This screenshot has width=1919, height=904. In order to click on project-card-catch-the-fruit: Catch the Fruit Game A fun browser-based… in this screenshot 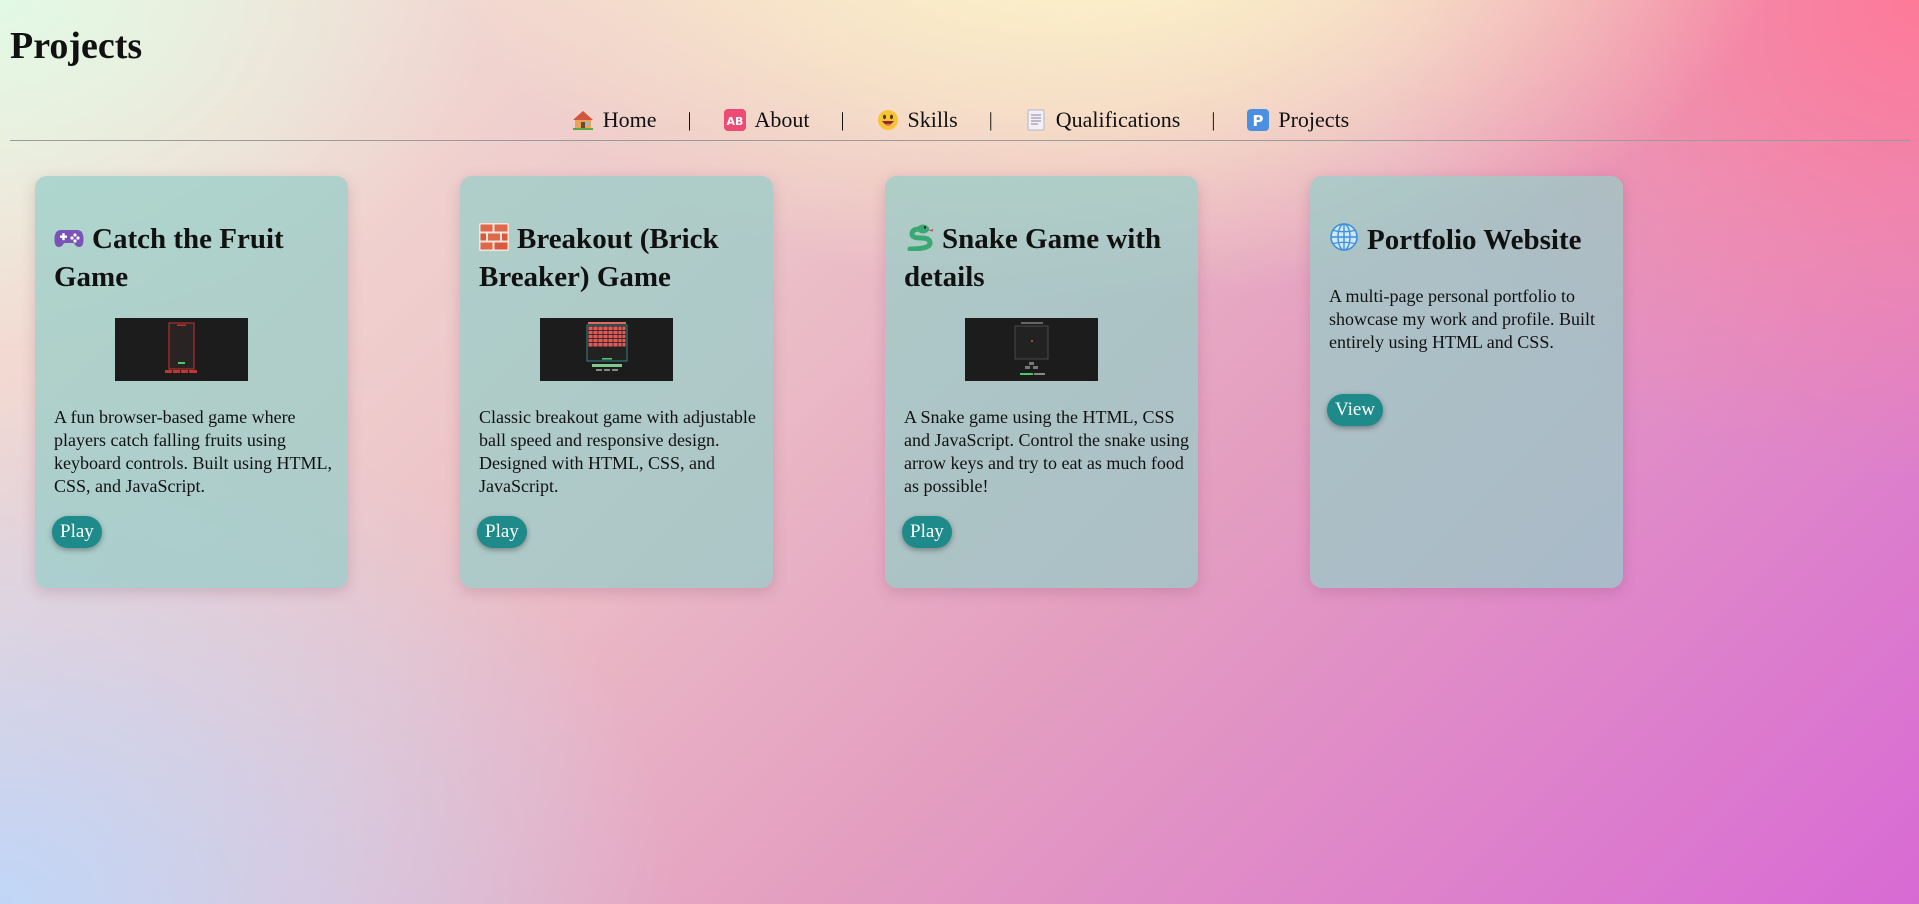, I will do `click(191, 382)`.